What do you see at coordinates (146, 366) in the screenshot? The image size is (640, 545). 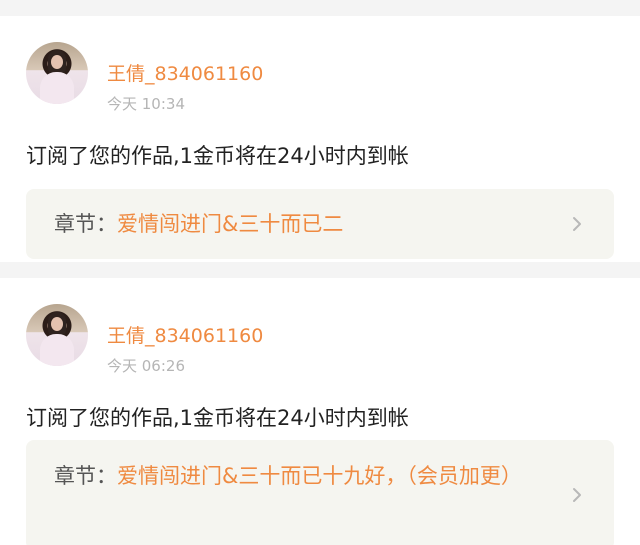 I see `timestamp: 今天 06:26` at bounding box center [146, 366].